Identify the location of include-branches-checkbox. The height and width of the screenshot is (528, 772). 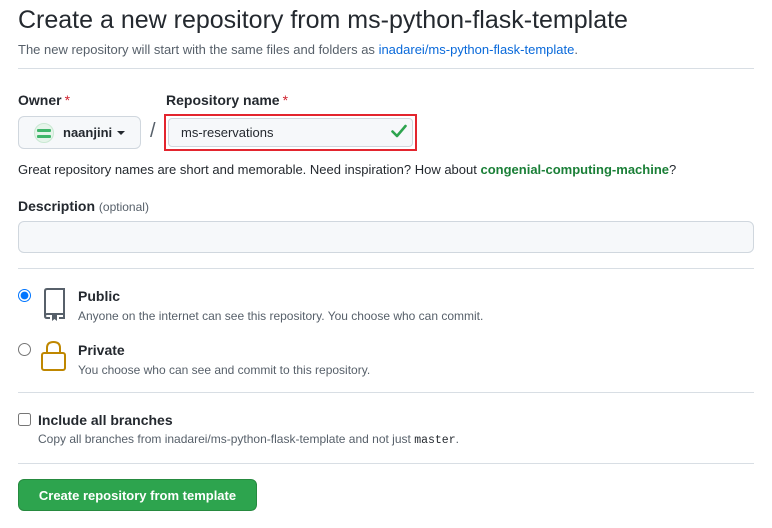
(24, 419).